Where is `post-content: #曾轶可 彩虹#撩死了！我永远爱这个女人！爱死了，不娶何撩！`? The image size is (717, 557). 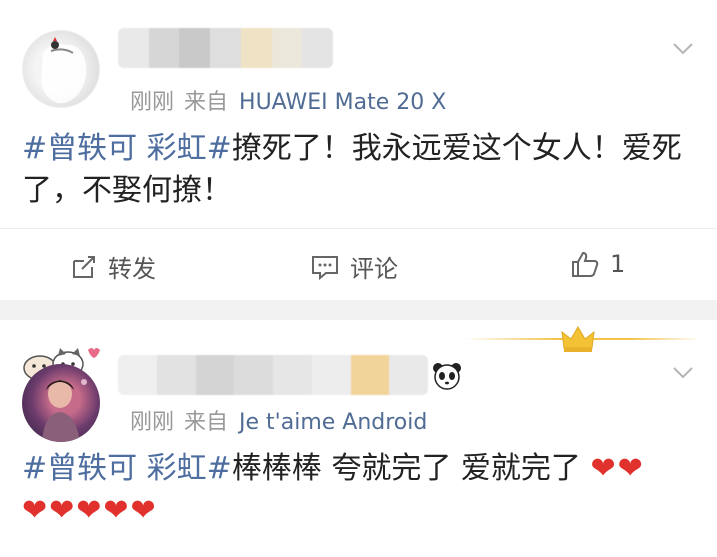 post-content: #曾轶可 彩虹#撩死了！我永远爱这个女人！爱死了，不娶何撩！ is located at coordinates (354, 170).